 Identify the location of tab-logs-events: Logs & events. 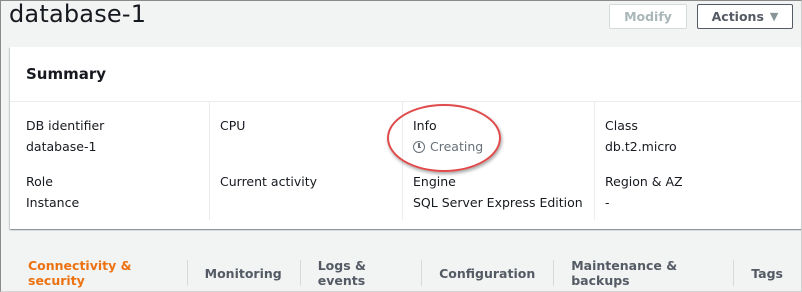
(360, 273).